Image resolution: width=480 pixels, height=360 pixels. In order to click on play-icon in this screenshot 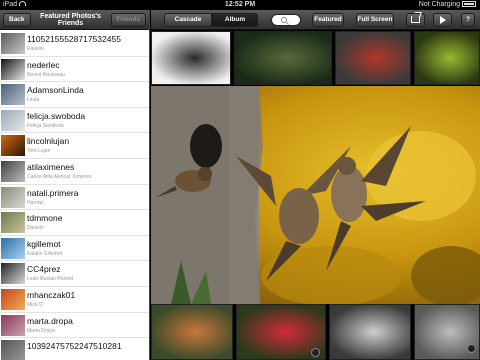, I will do `click(442, 20)`.